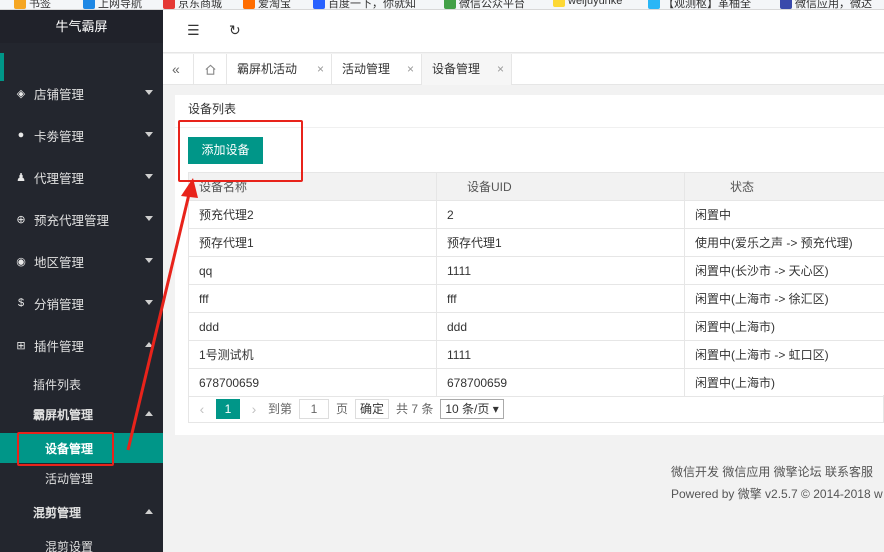  I want to click on table-cell: 使用中(爱乐之声 -> 预充代理), so click(784, 242).